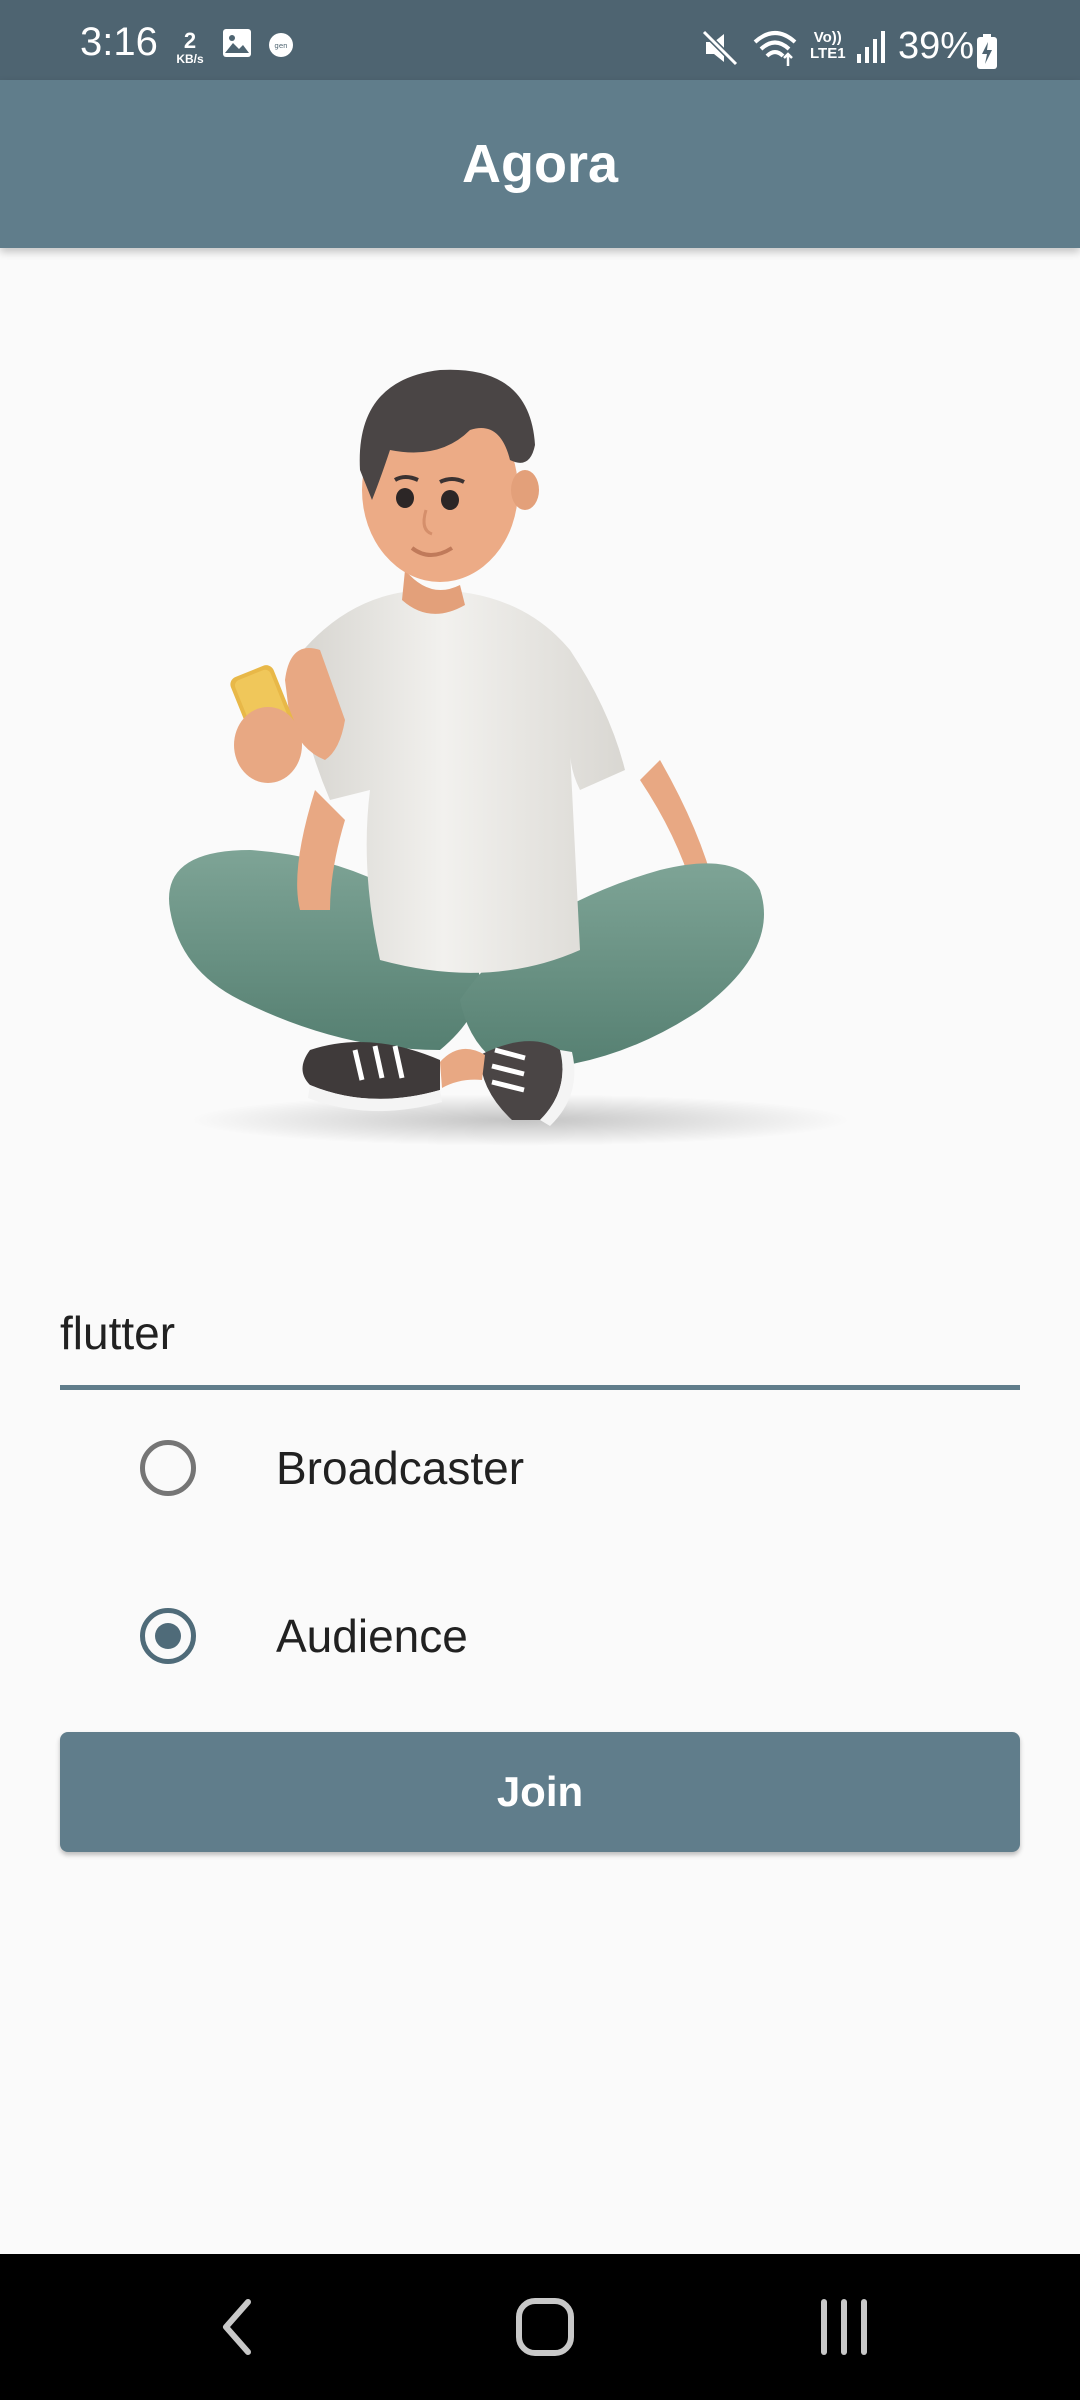 This screenshot has width=1080, height=2400. What do you see at coordinates (540, 1468) in the screenshot?
I see `role-option-broadcaster: Broadcaster` at bounding box center [540, 1468].